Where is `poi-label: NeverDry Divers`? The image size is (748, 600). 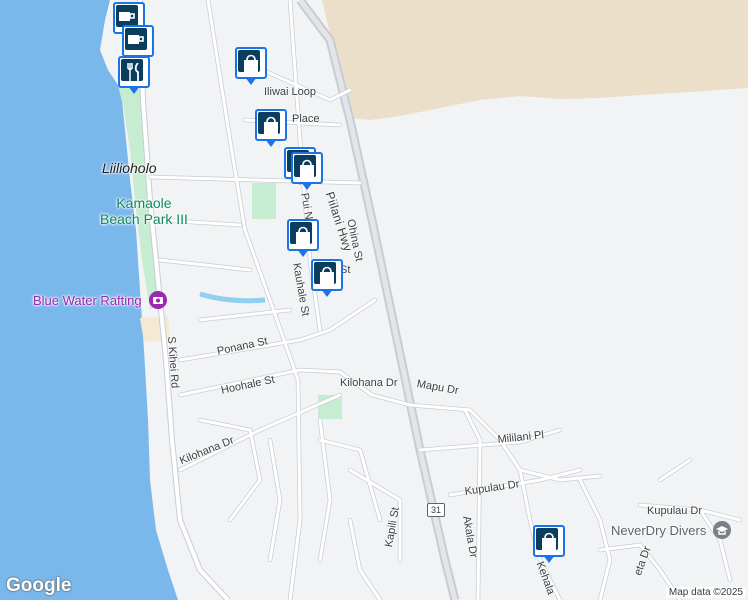 poi-label: NeverDry Divers is located at coordinates (659, 530).